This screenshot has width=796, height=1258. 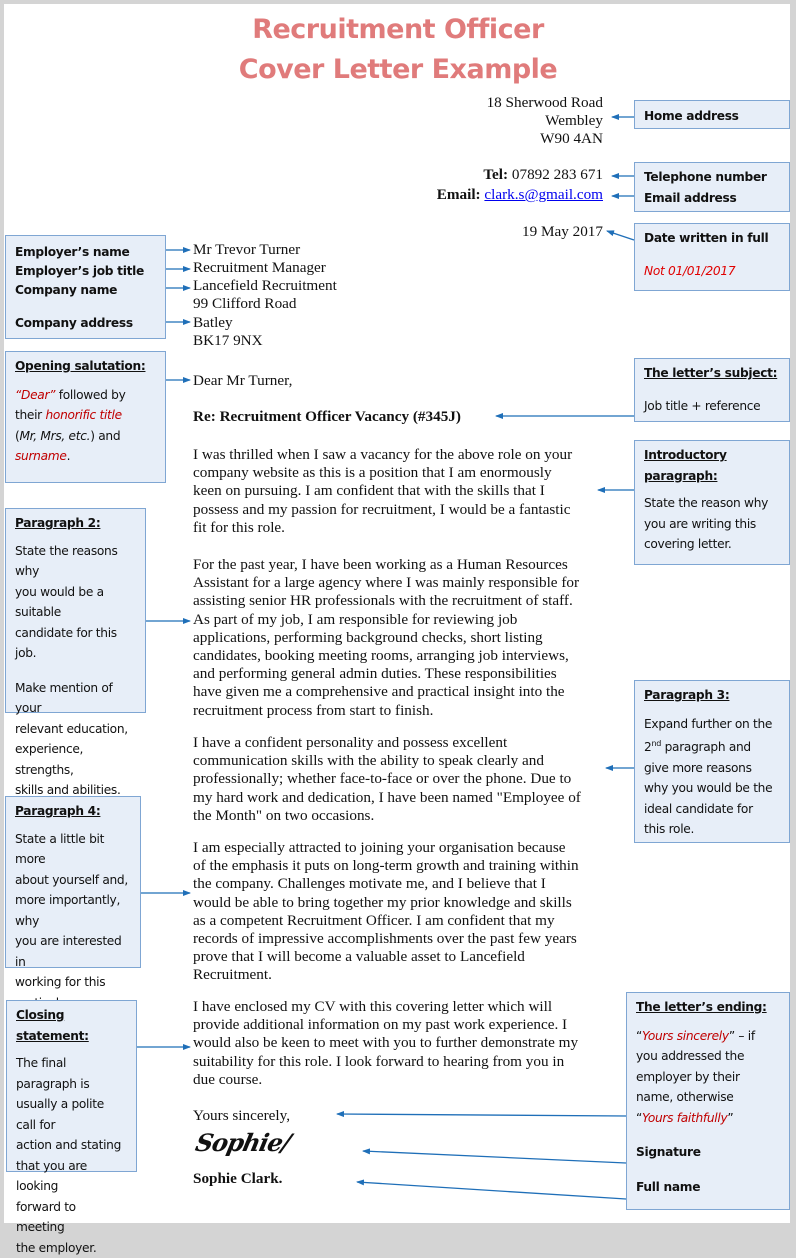 What do you see at coordinates (620, 235) in the screenshot?
I see `arrow-date` at bounding box center [620, 235].